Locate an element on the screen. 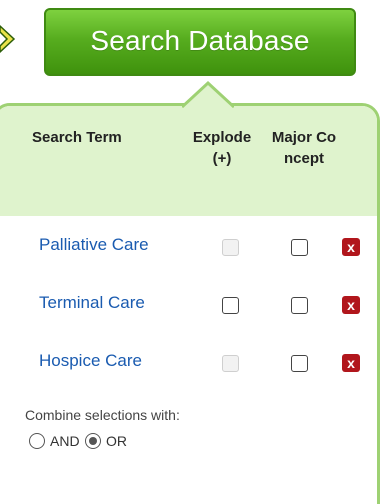 The image size is (380, 504). and-radio-label: AND is located at coordinates (65, 441).